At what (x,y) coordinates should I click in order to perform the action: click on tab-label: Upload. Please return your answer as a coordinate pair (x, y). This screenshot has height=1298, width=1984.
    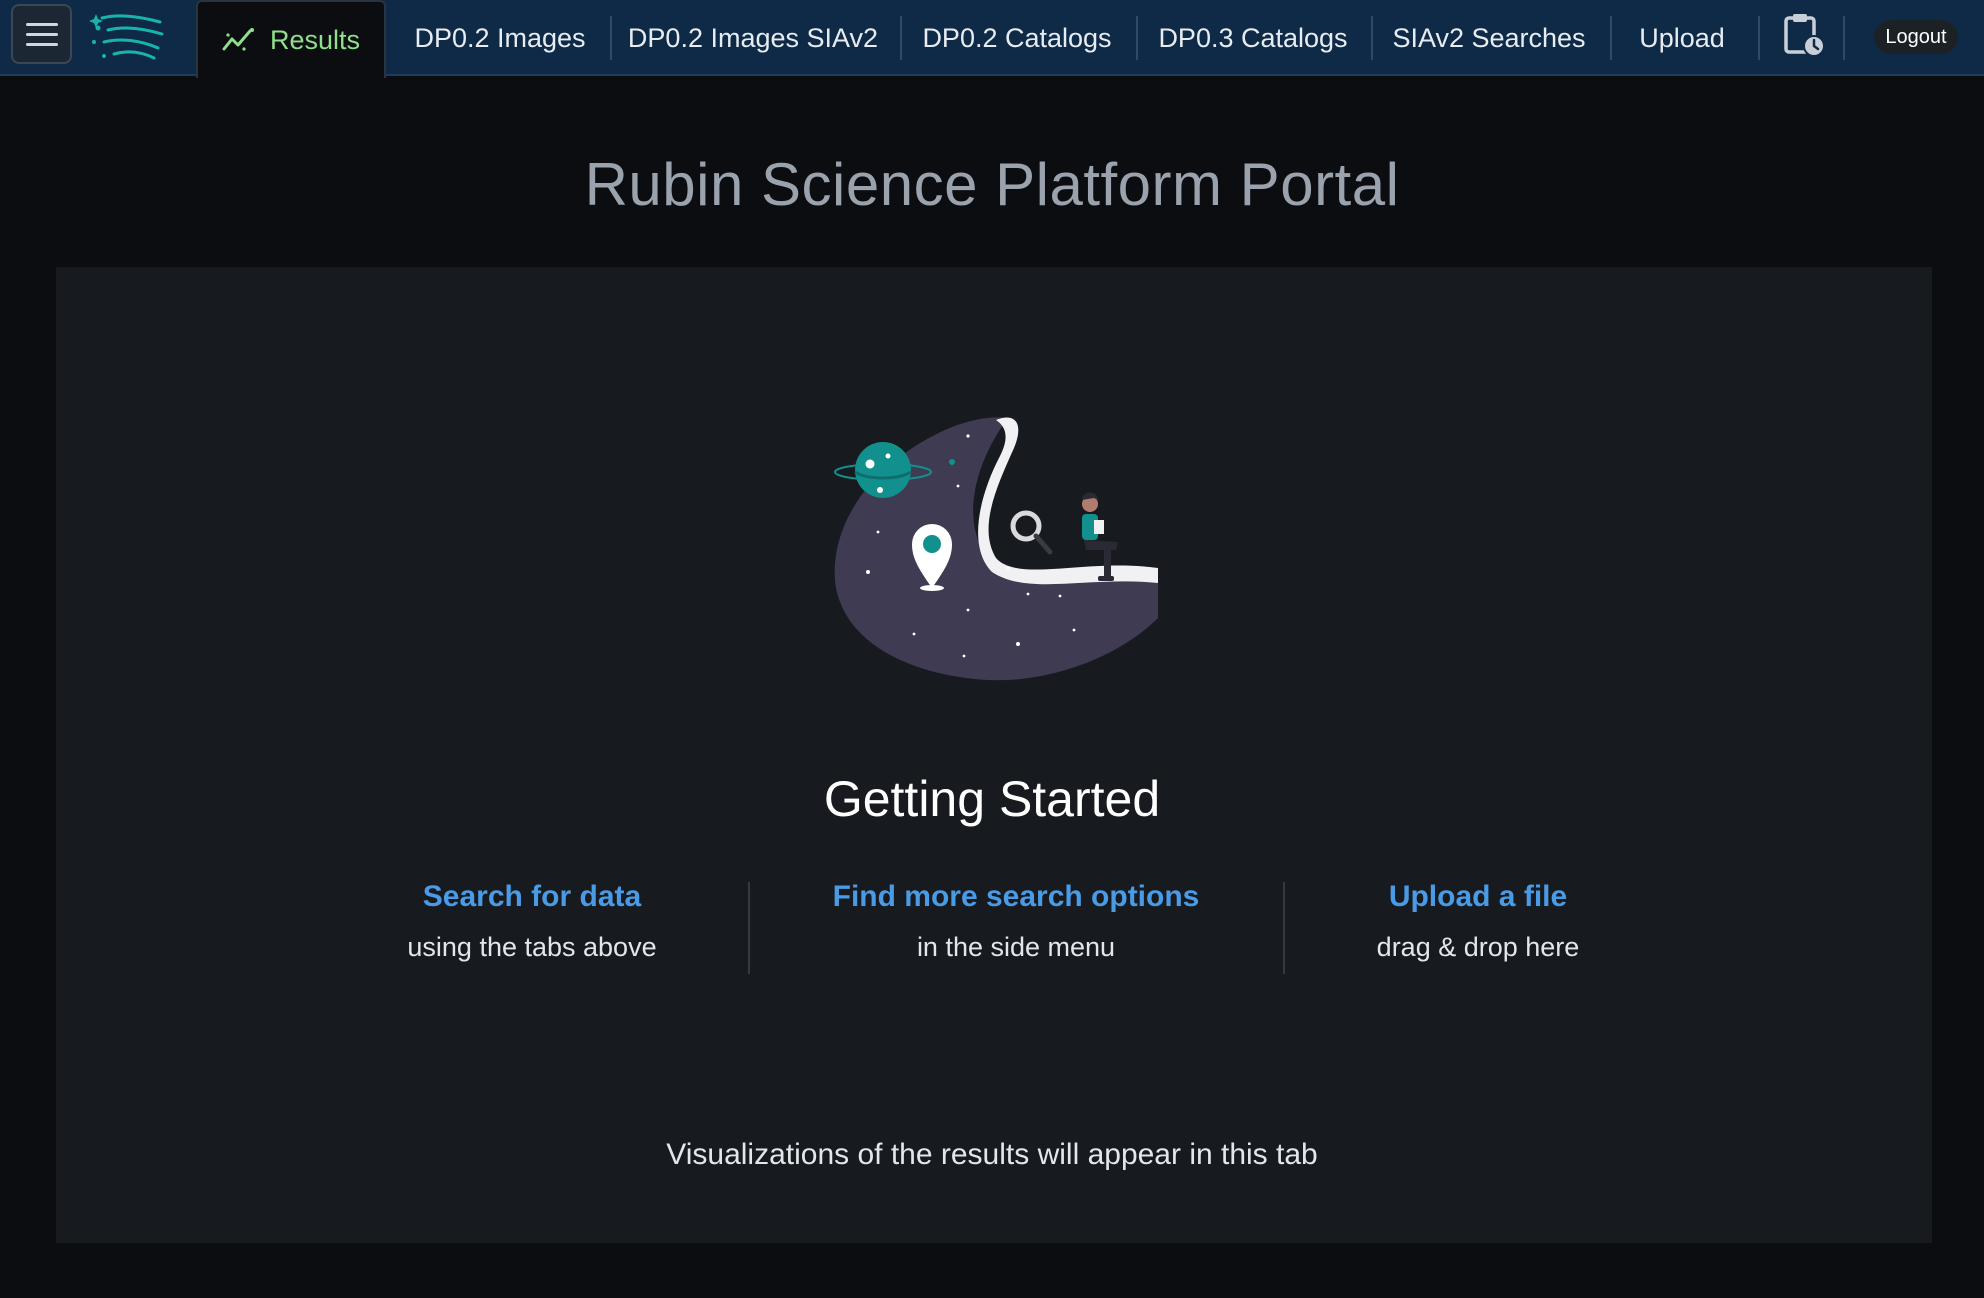
    Looking at the image, I should click on (1682, 37).